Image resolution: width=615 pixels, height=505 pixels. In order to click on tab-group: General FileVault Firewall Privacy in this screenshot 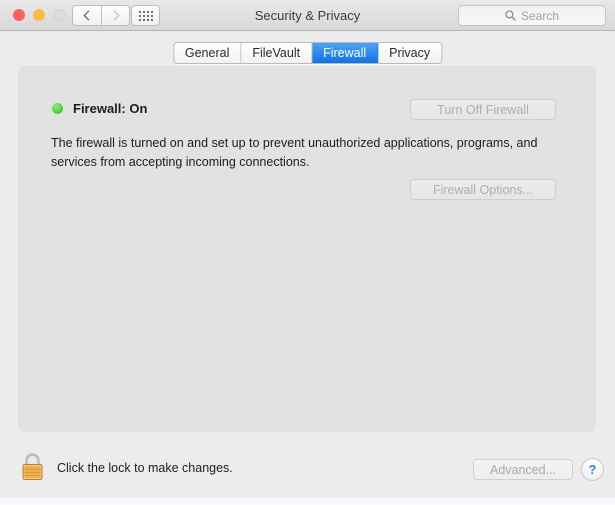, I will do `click(307, 53)`.